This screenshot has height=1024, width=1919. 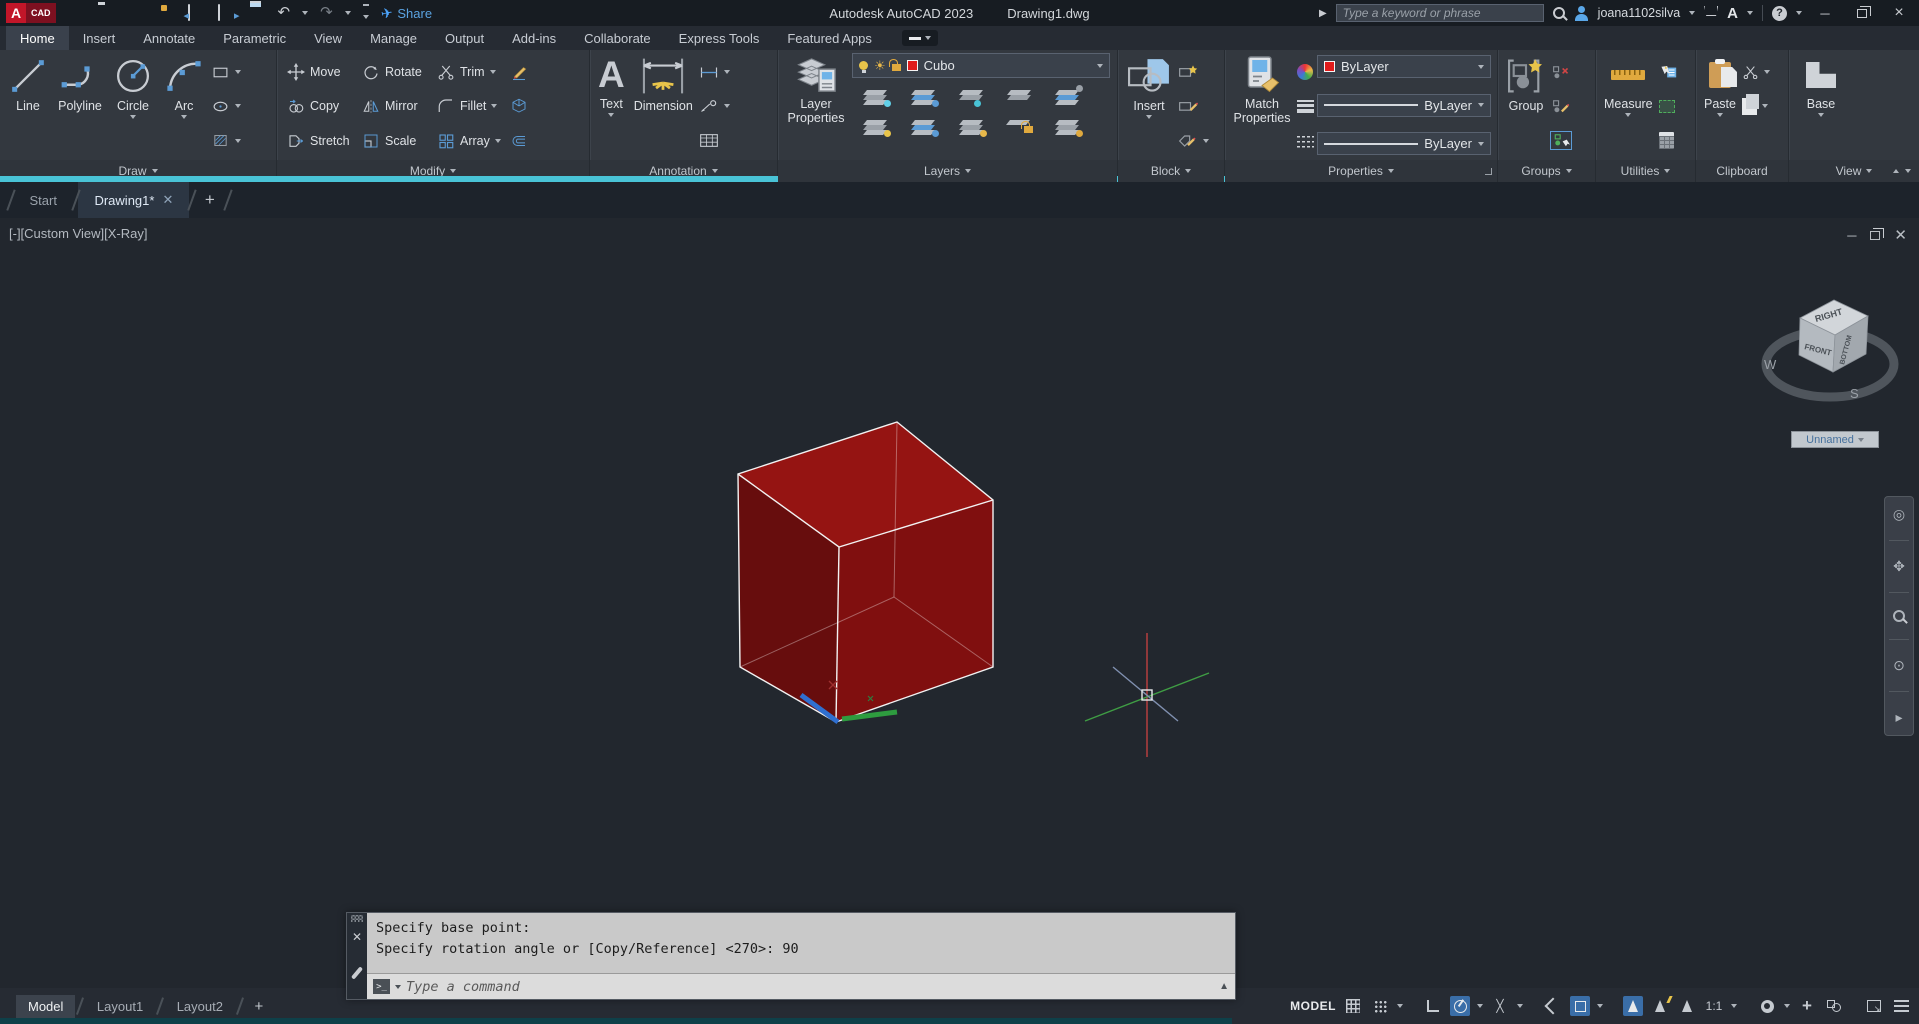 What do you see at coordinates (1719, 115) in the screenshot?
I see `paste-dropdown-icon` at bounding box center [1719, 115].